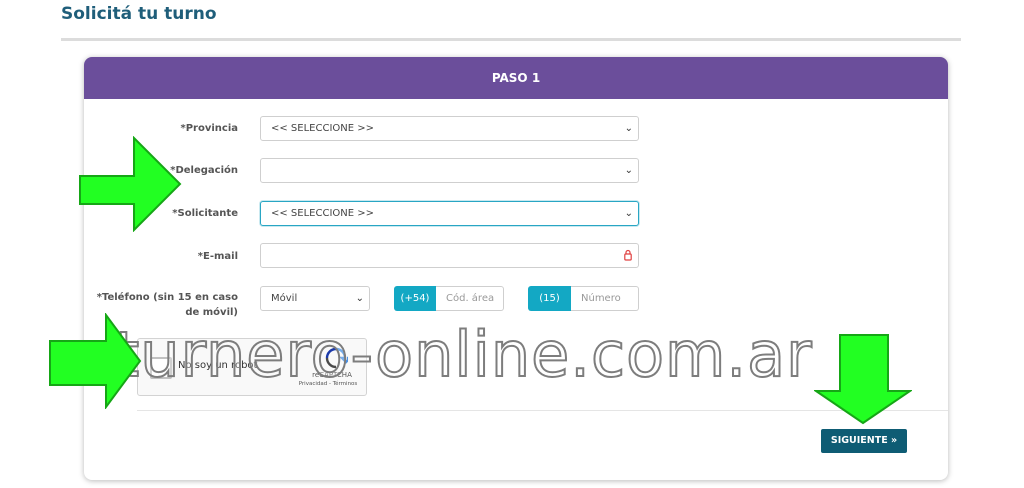 The image size is (1024, 488). I want to click on step-header: PASO 1, so click(516, 78).